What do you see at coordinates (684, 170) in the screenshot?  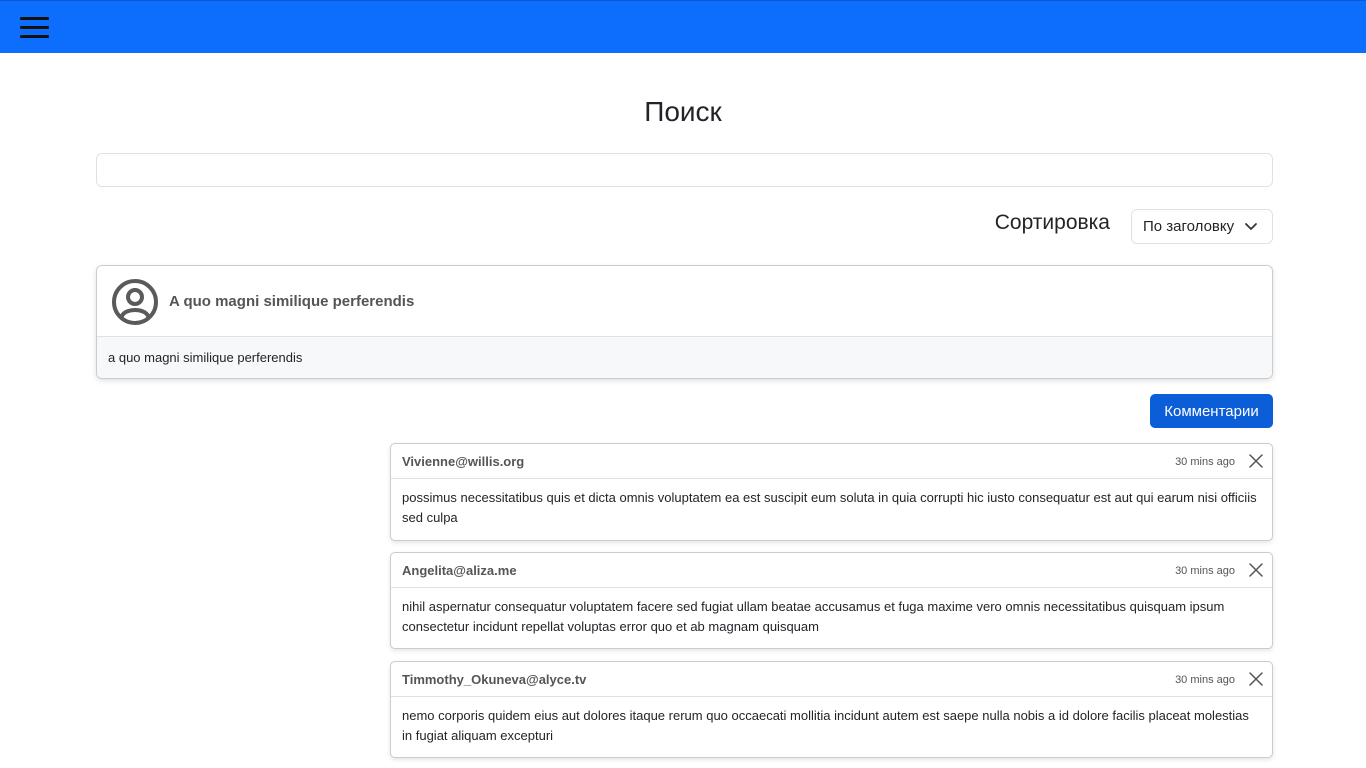 I see `search-input` at bounding box center [684, 170].